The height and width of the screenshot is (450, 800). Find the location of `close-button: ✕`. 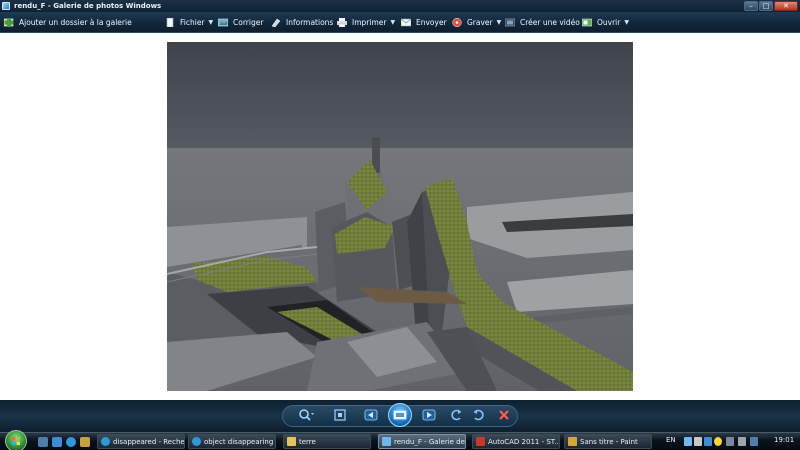

close-button: ✕ is located at coordinates (786, 6).